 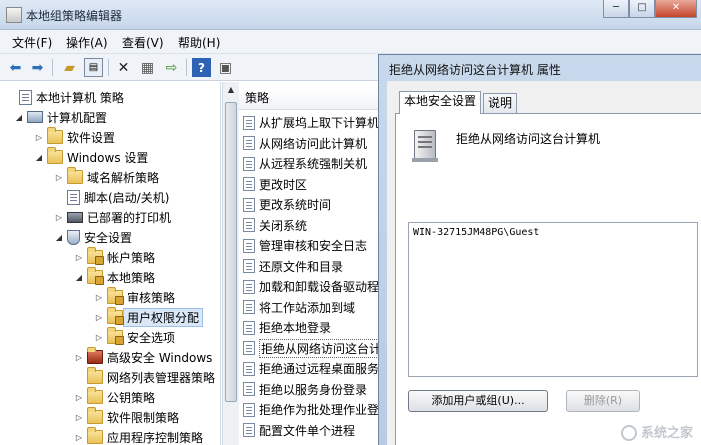 What do you see at coordinates (440, 102) in the screenshot?
I see `tab-local-security-setting: 本地安全设置` at bounding box center [440, 102].